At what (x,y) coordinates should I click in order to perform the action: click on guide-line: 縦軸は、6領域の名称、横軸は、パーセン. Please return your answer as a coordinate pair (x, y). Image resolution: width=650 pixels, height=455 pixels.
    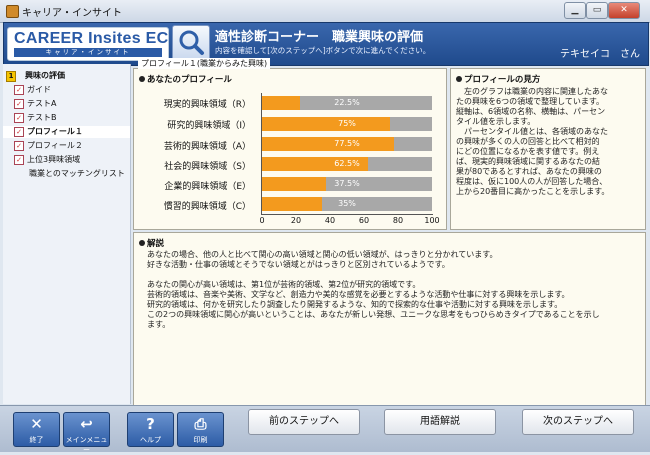
    Looking at the image, I should click on (531, 111).